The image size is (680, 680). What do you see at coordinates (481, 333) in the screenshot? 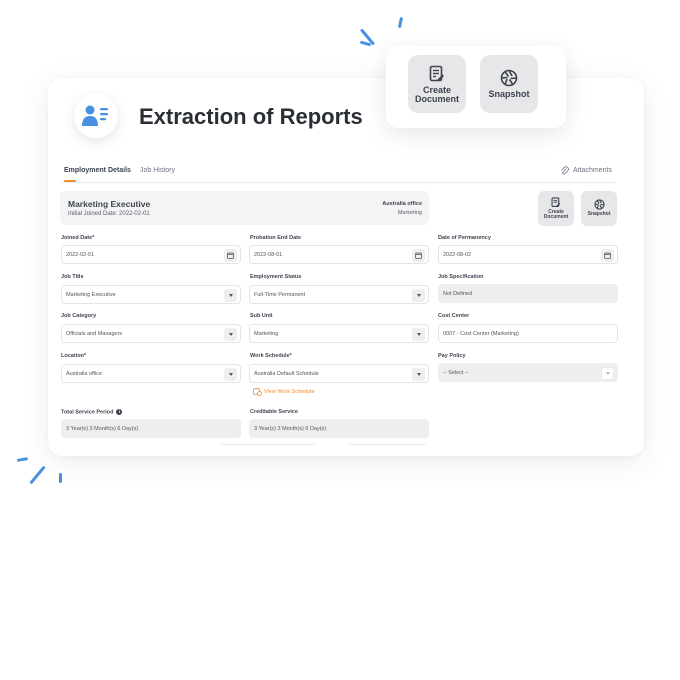
I see `cost-center-value: 0007 - Cost Center (Marketing)` at bounding box center [481, 333].